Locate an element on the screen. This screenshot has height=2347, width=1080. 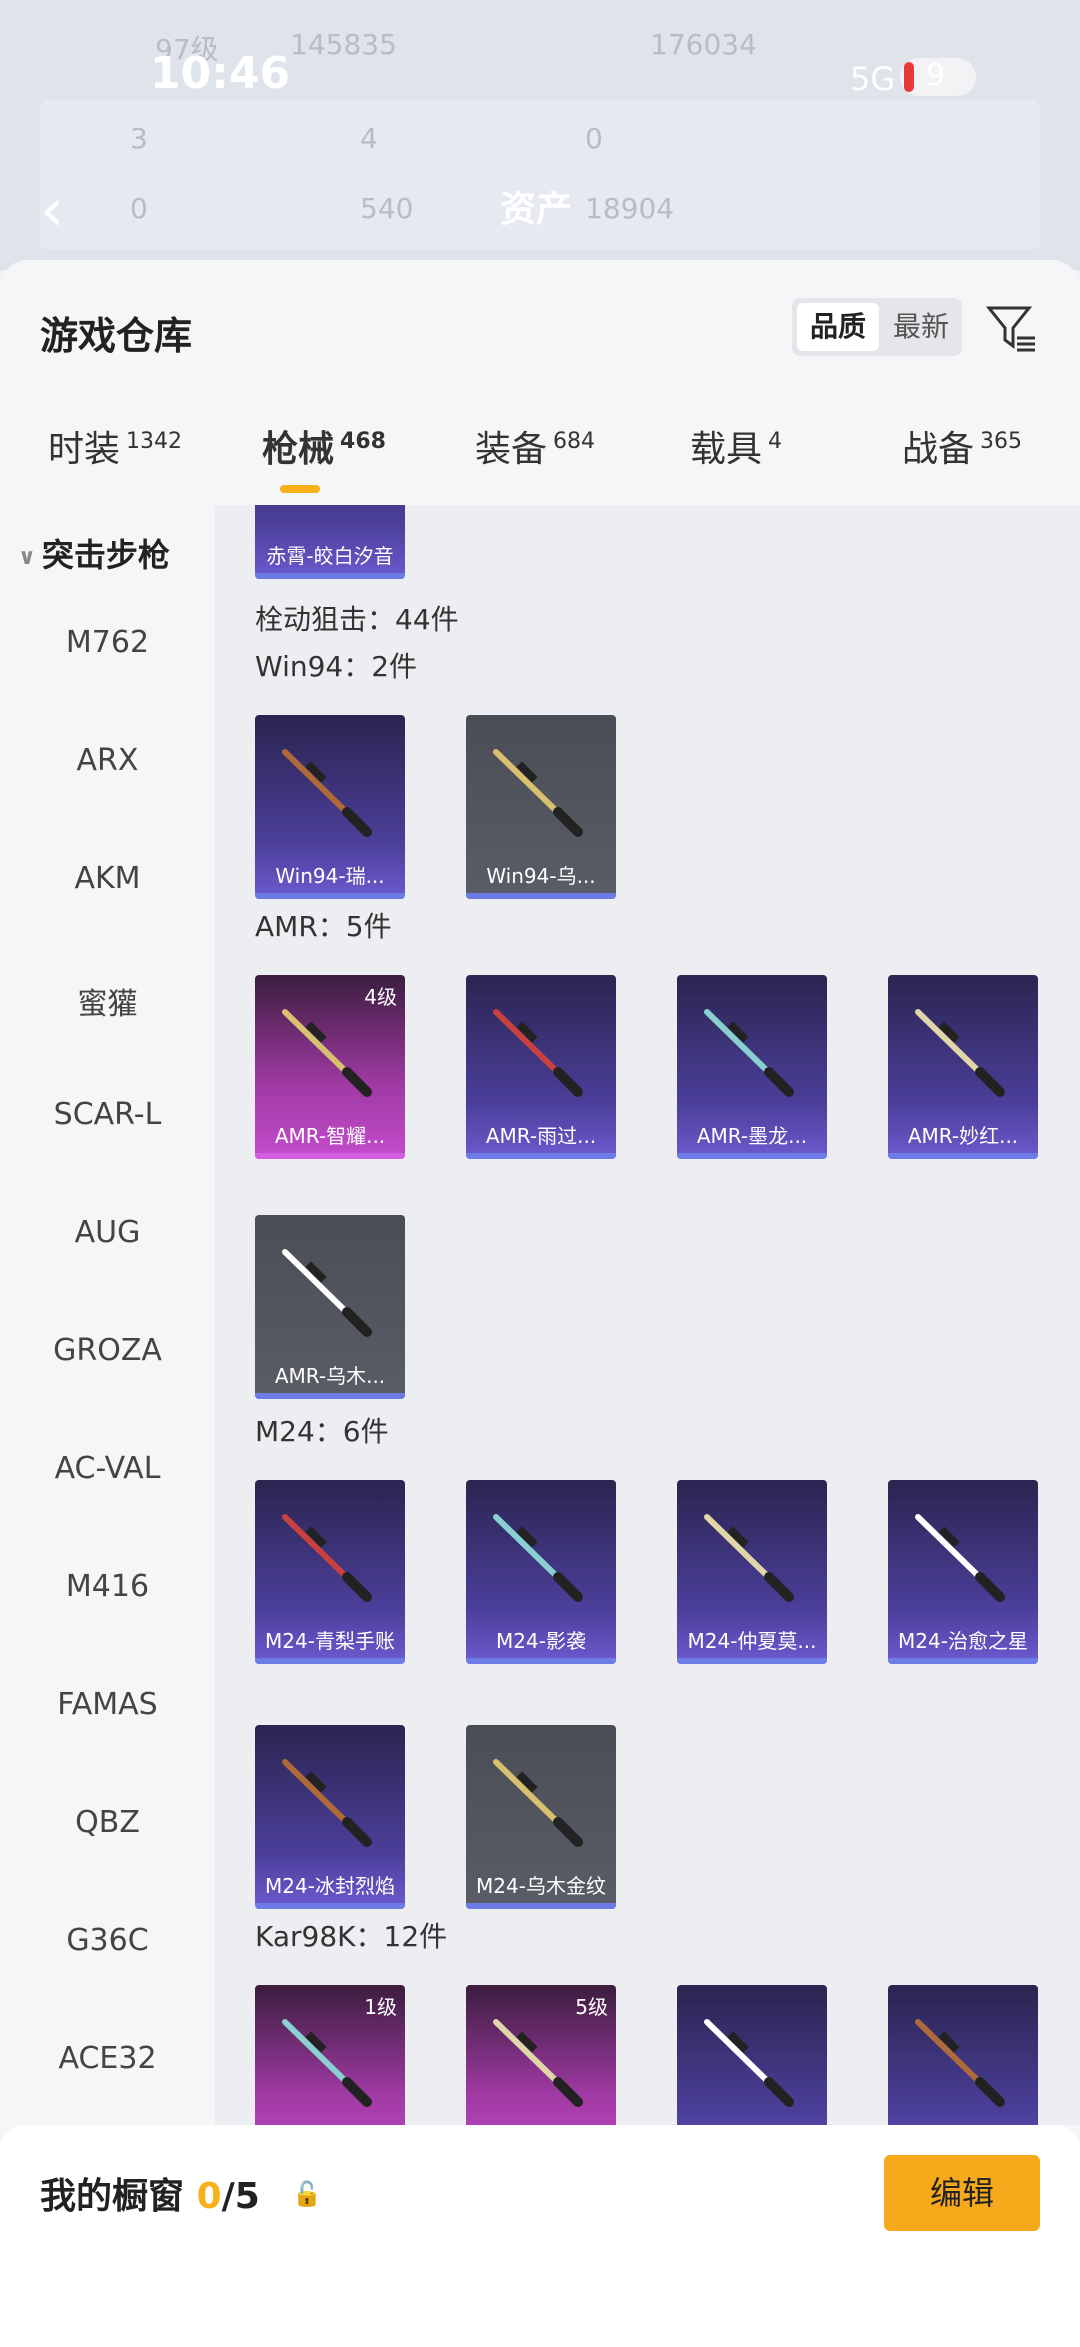
active-tab-indicator is located at coordinates (300, 489).